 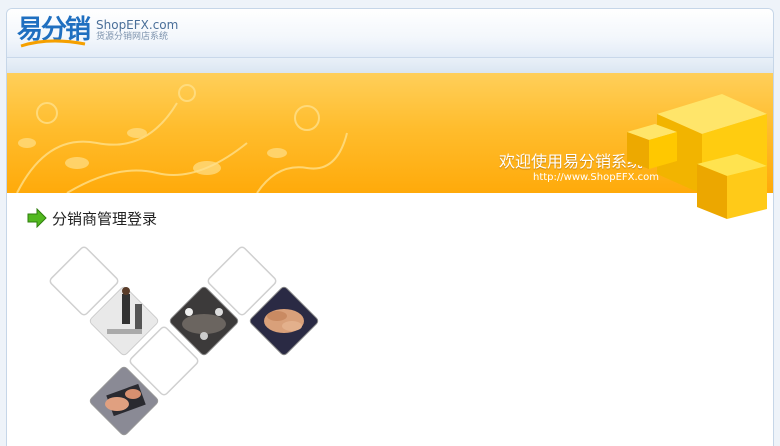 I want to click on welcome-heading: 欢迎使用易分销系统, so click(x=571, y=161).